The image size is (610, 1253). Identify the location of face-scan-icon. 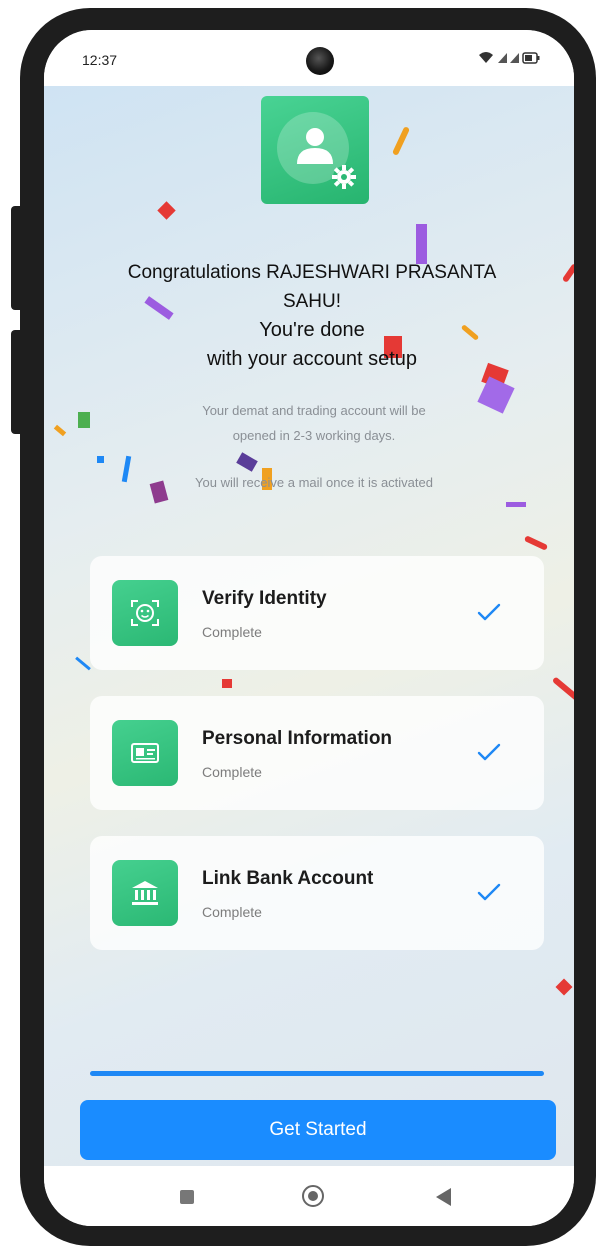
(145, 613).